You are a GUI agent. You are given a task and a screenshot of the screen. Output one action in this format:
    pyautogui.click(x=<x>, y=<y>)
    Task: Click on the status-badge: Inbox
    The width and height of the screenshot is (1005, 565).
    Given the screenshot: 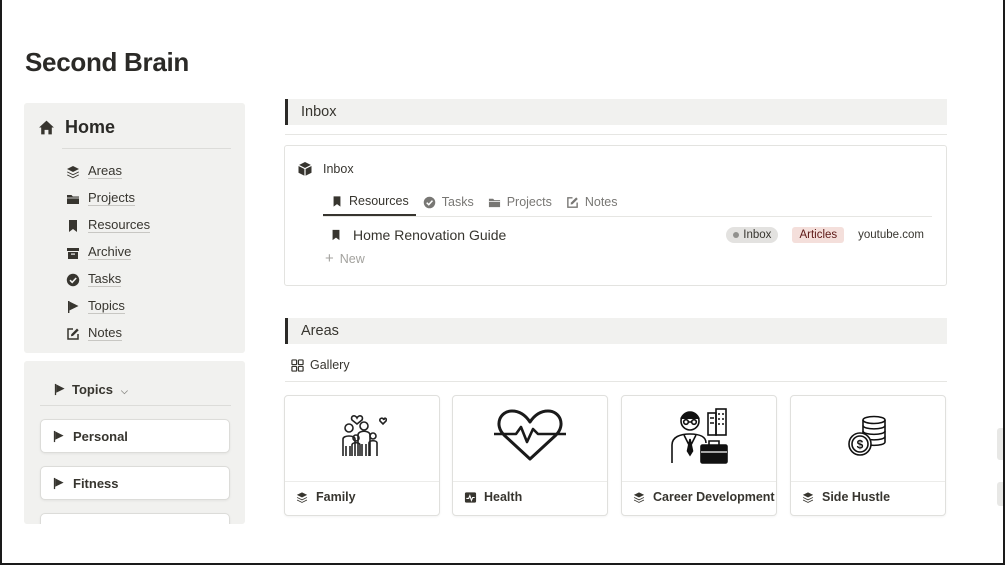 What is the action you would take?
    pyautogui.click(x=752, y=235)
    